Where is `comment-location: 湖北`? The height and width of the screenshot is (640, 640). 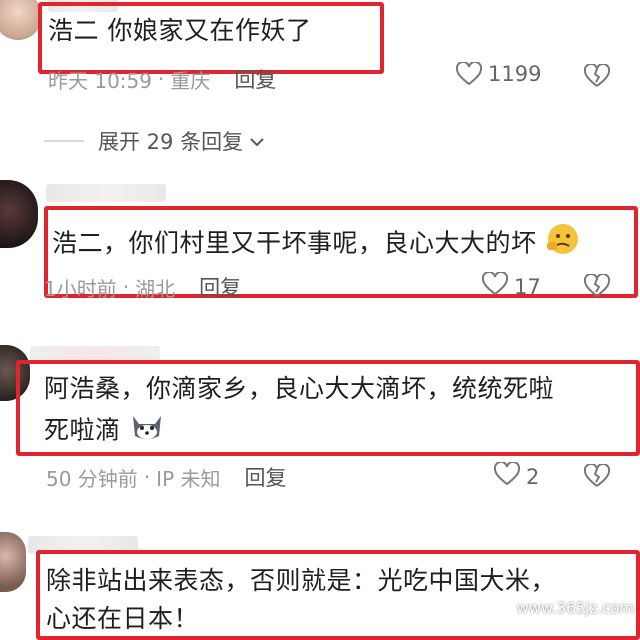 comment-location: 湖北 is located at coordinates (155, 288).